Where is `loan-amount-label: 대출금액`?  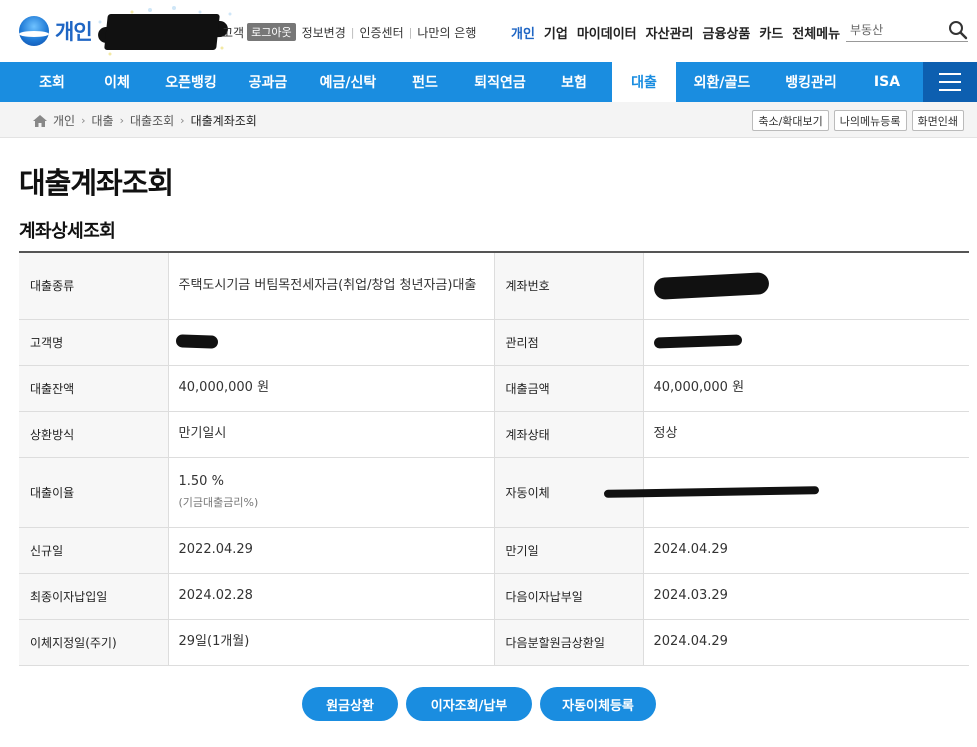
loan-amount-label: 대출금액 is located at coordinates (569, 388).